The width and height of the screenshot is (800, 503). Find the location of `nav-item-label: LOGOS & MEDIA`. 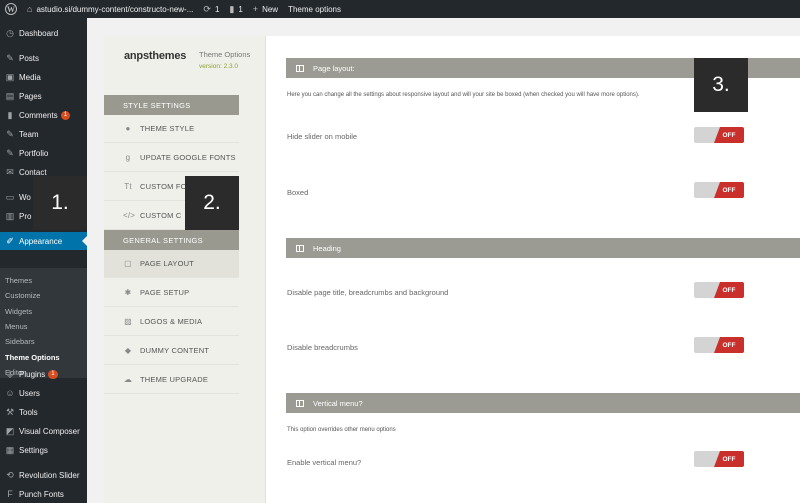

nav-item-label: LOGOS & MEDIA is located at coordinates (171, 321).